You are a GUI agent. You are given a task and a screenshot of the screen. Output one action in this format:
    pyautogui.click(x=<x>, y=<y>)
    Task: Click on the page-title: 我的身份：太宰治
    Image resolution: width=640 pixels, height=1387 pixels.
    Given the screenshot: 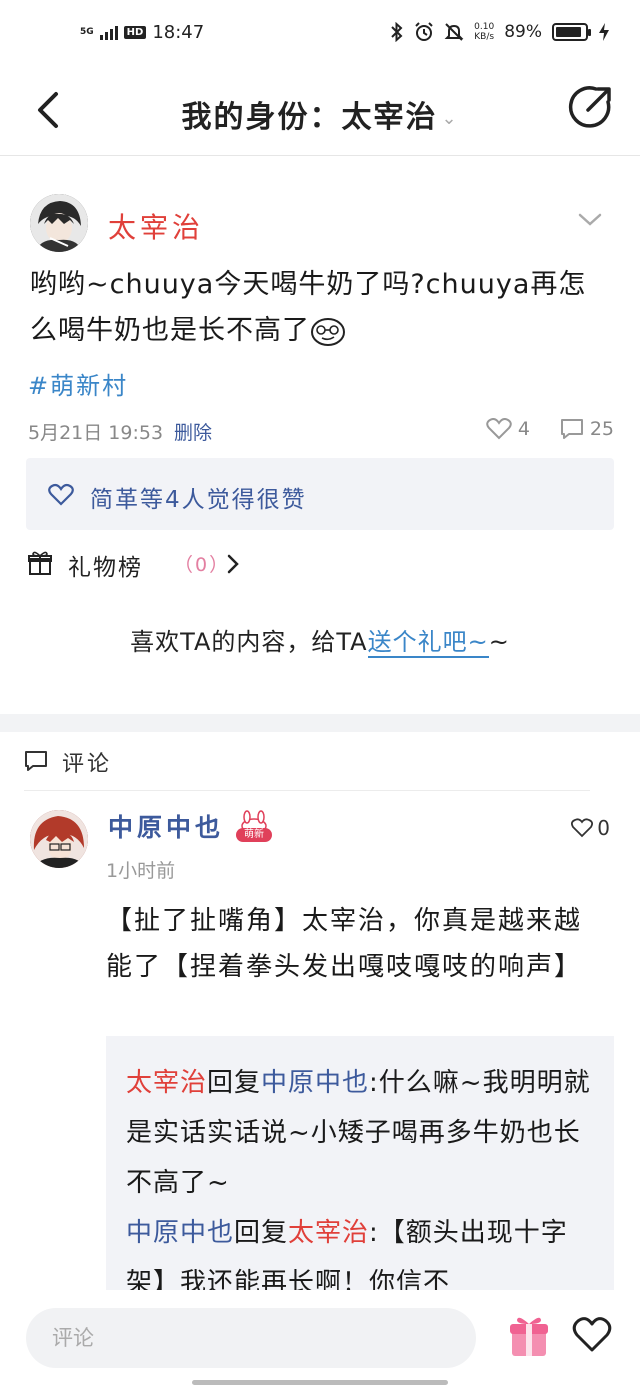 What is the action you would take?
    pyautogui.click(x=309, y=117)
    